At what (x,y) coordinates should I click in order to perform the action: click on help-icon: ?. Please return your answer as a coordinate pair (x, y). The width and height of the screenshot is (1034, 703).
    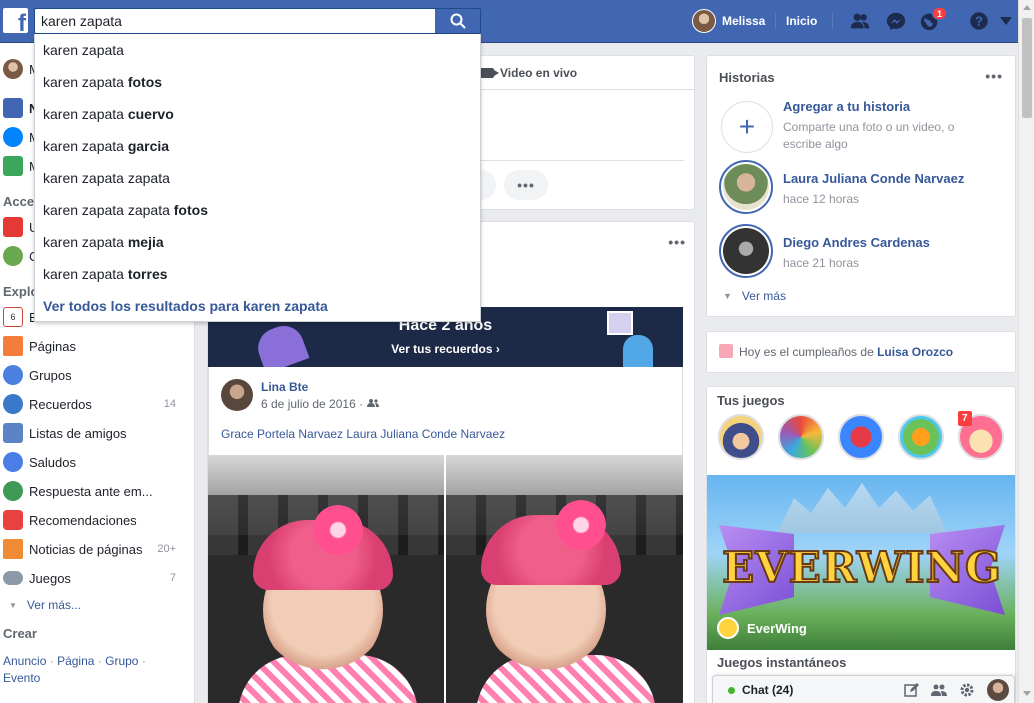
    Looking at the image, I should click on (979, 21).